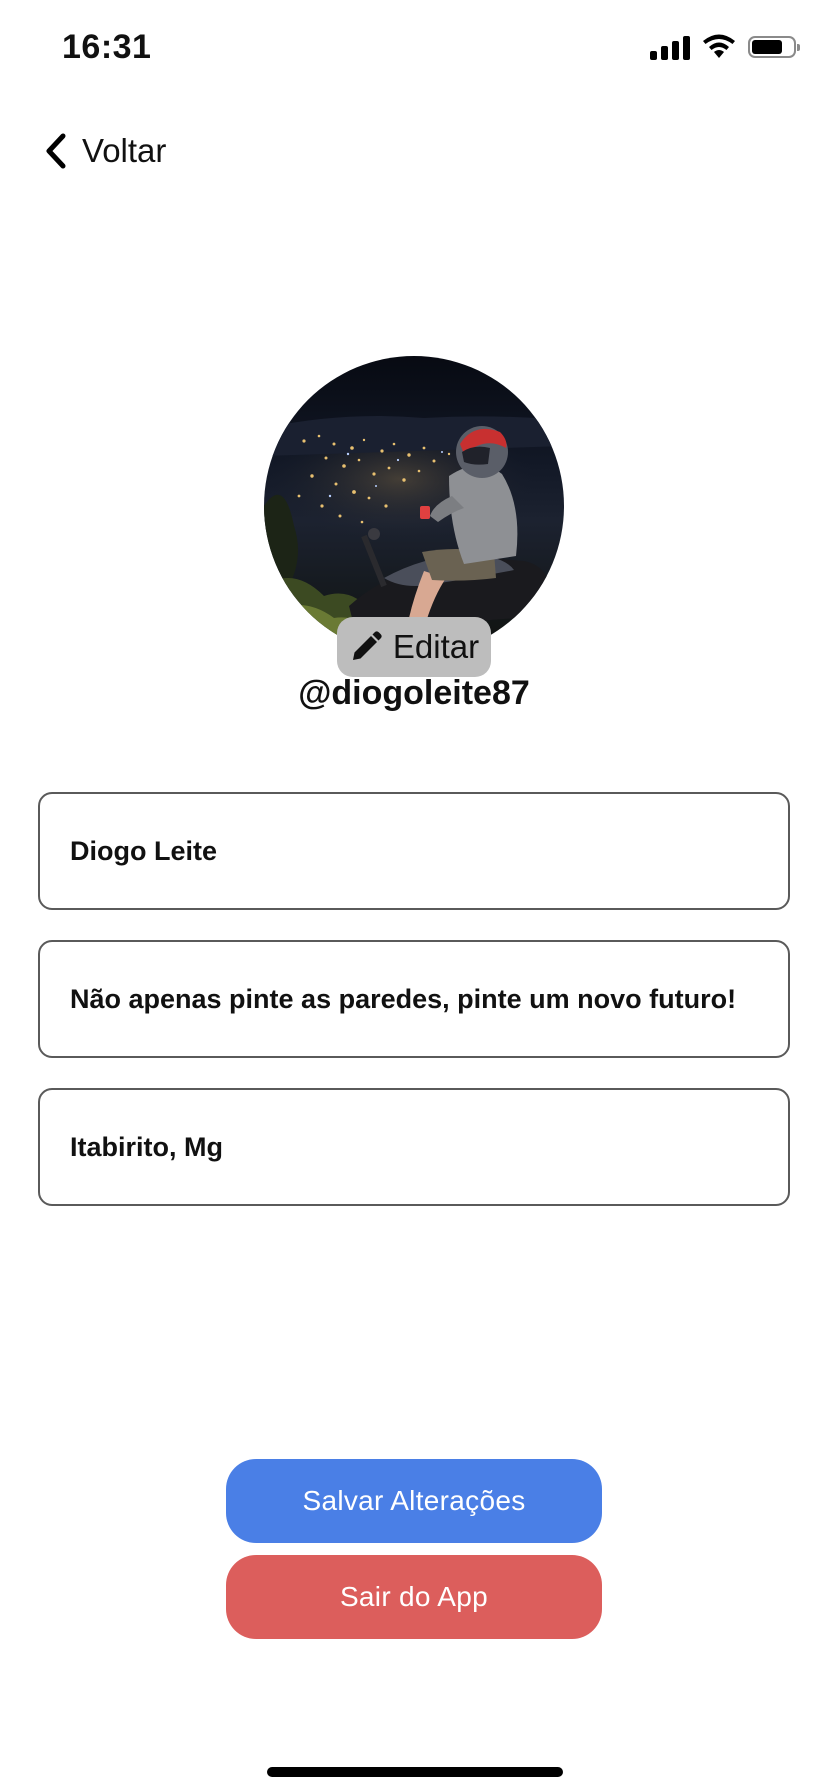 This screenshot has height=1792, width=828. Describe the element at coordinates (414, 1147) in the screenshot. I see `location-field: Itabirito, Mg` at that location.